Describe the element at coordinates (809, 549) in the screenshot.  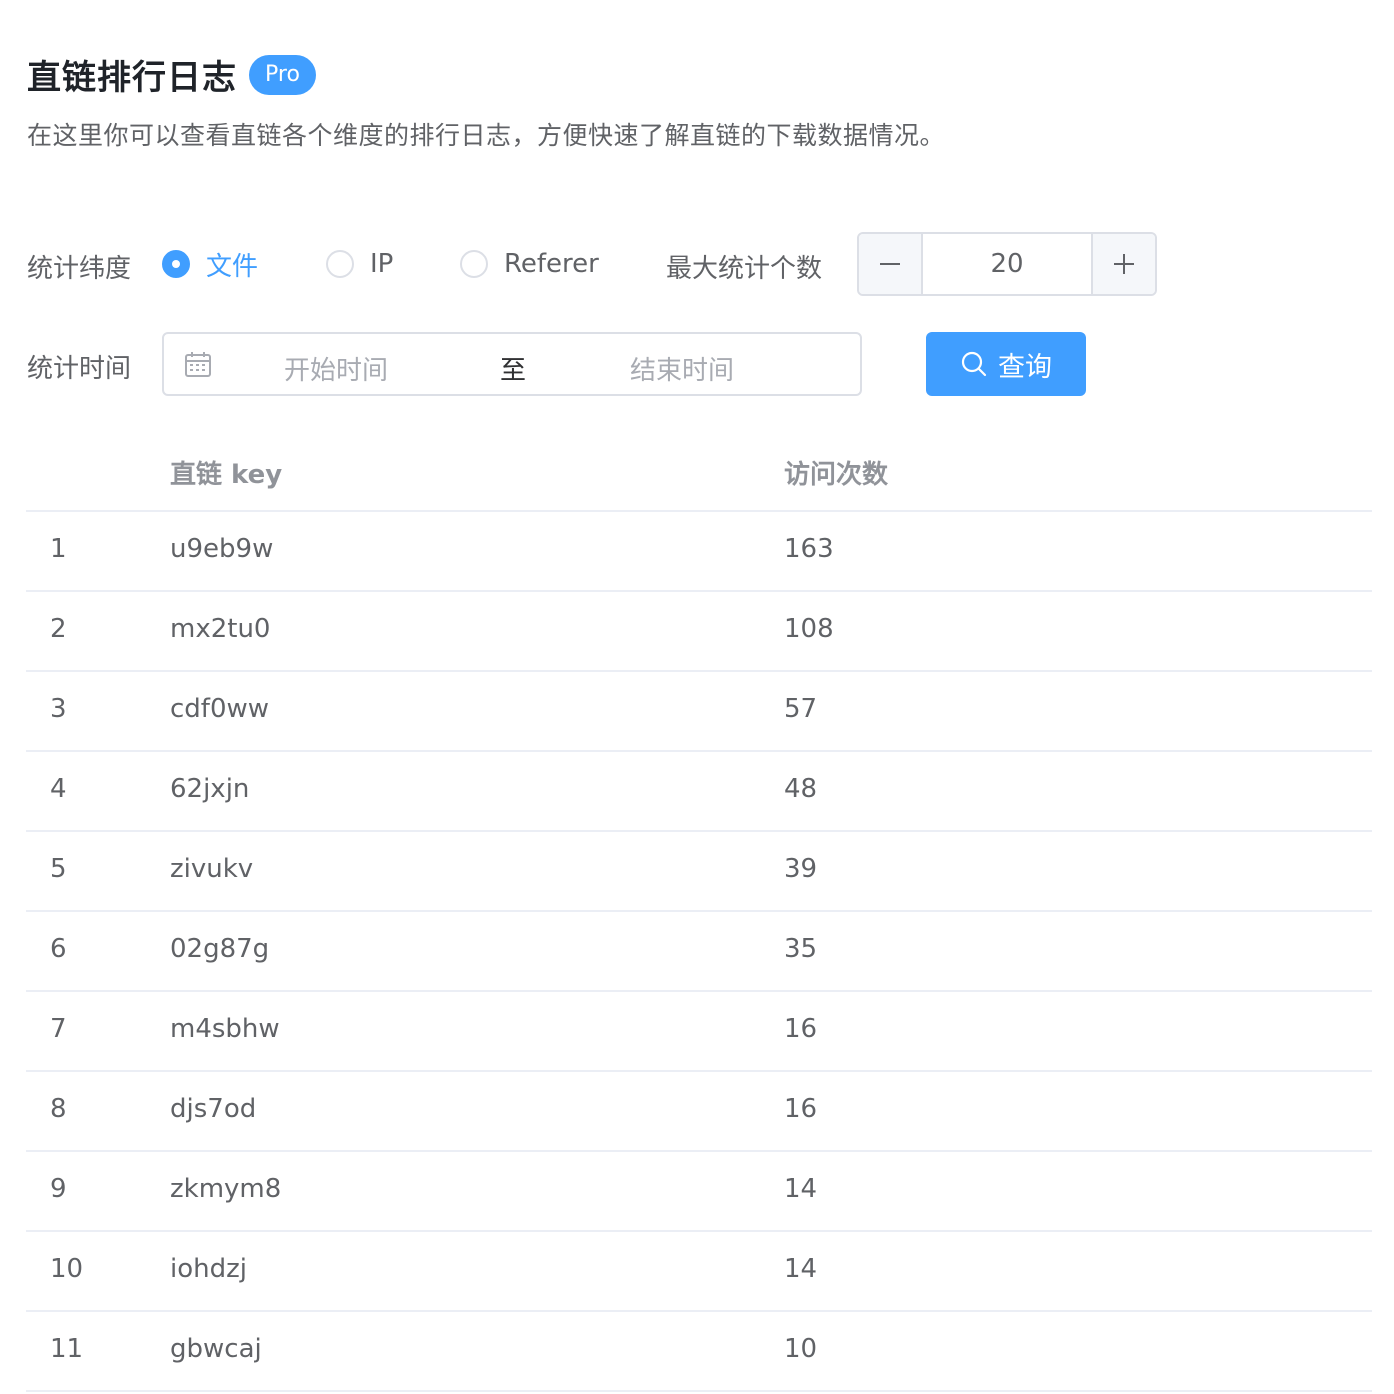
I see `row-count: 163` at that location.